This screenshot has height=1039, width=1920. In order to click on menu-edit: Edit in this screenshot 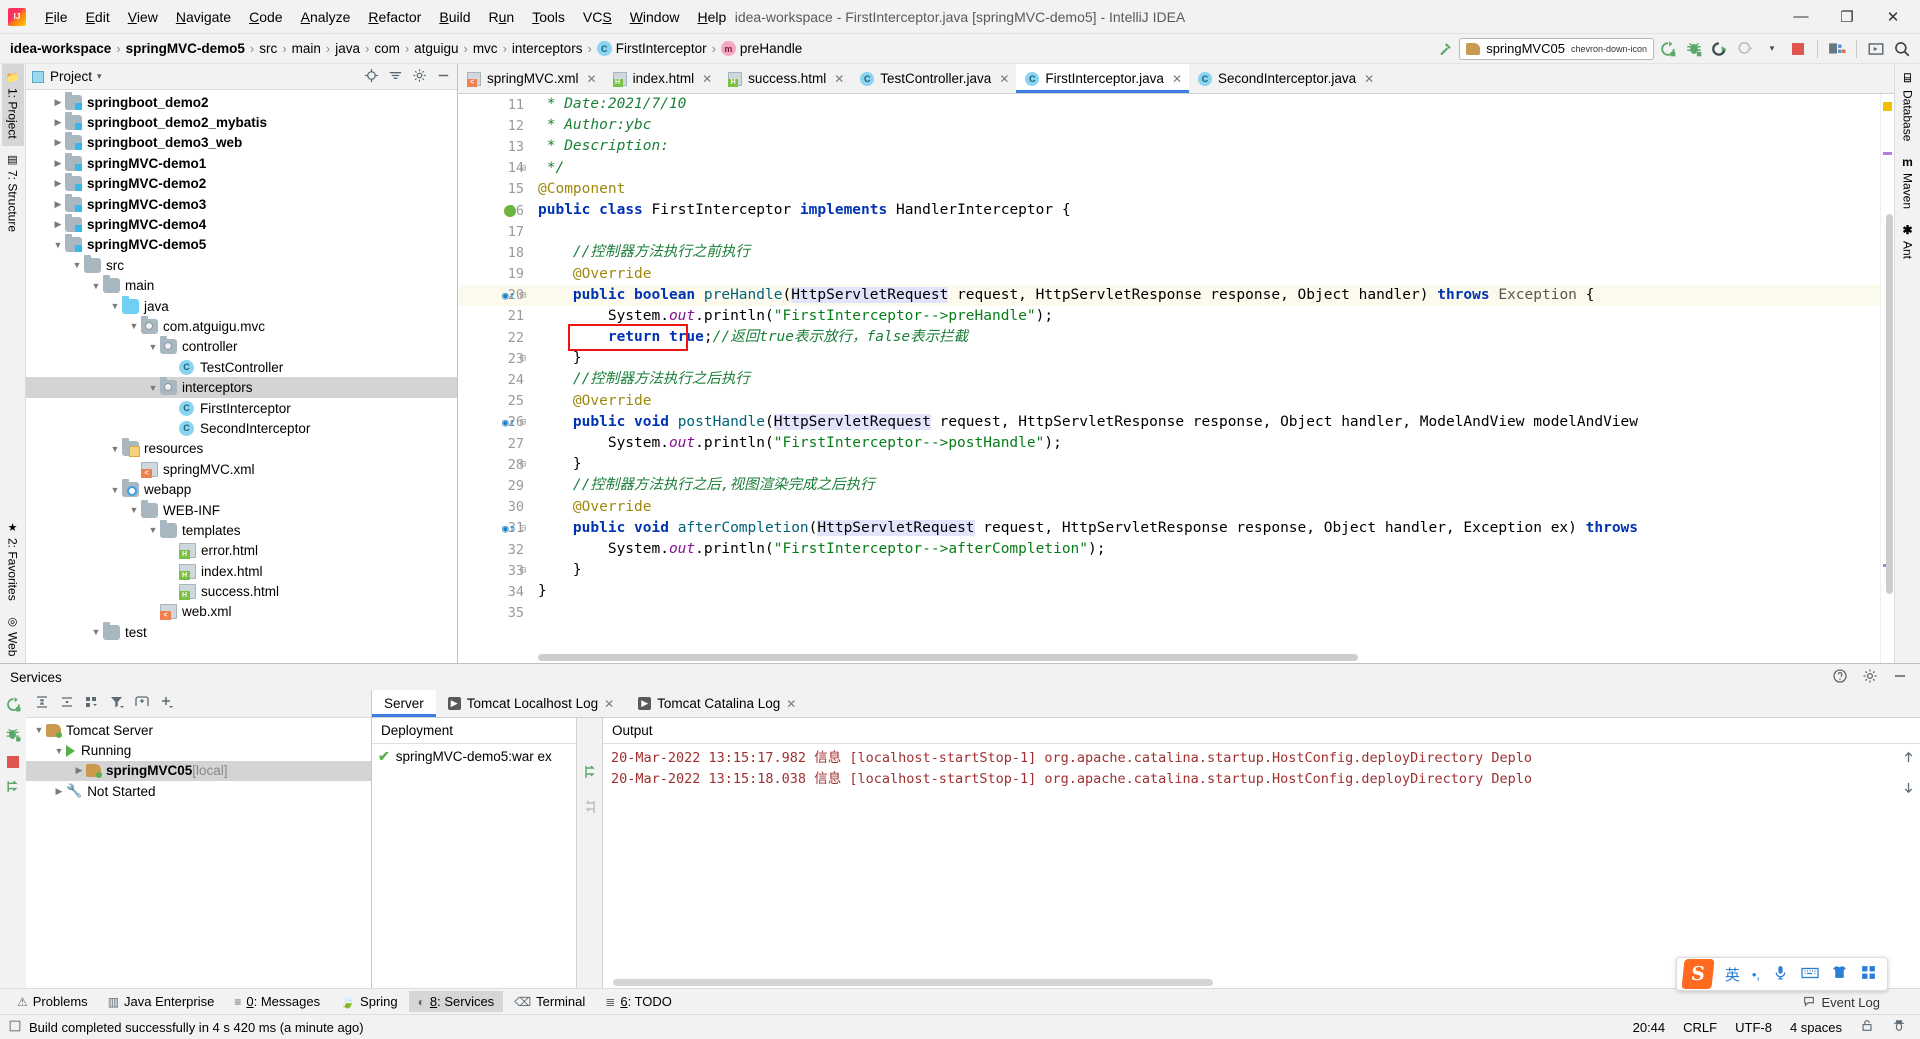, I will do `click(98, 17)`.